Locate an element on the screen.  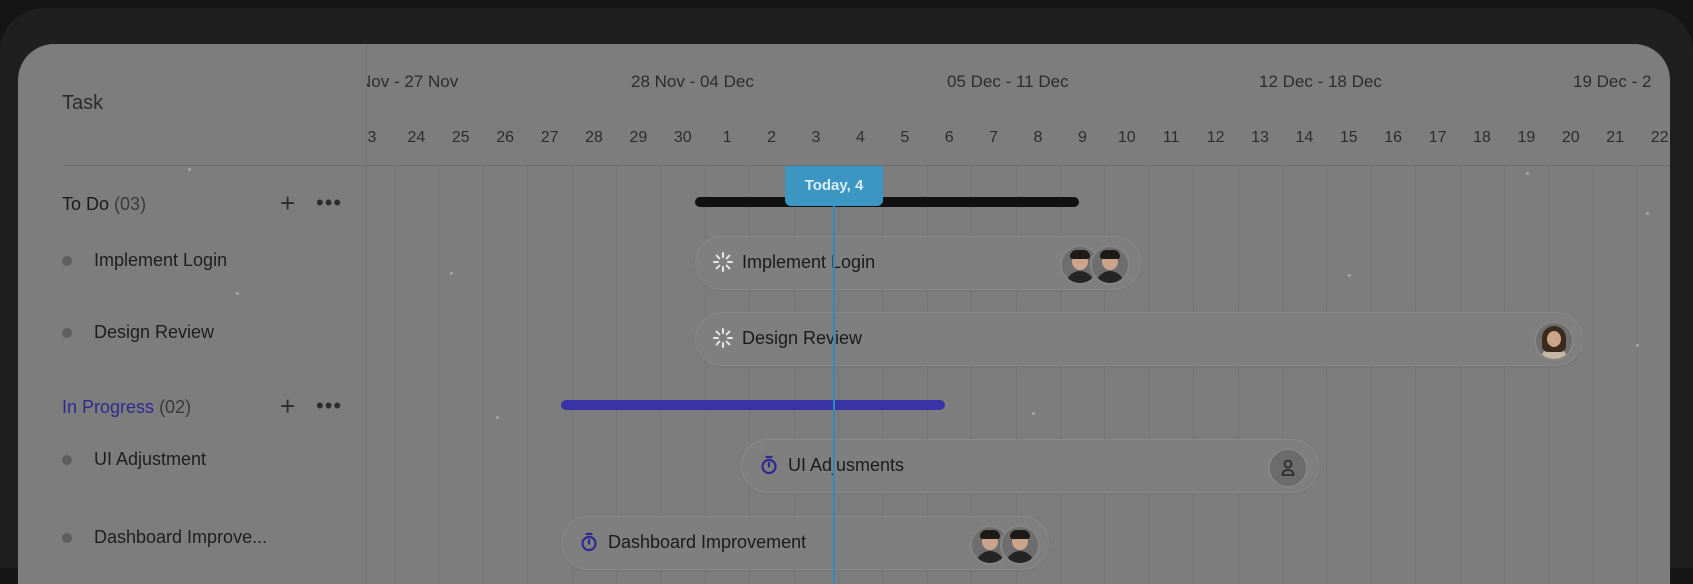
day-label: 11 is located at coordinates (1171, 137).